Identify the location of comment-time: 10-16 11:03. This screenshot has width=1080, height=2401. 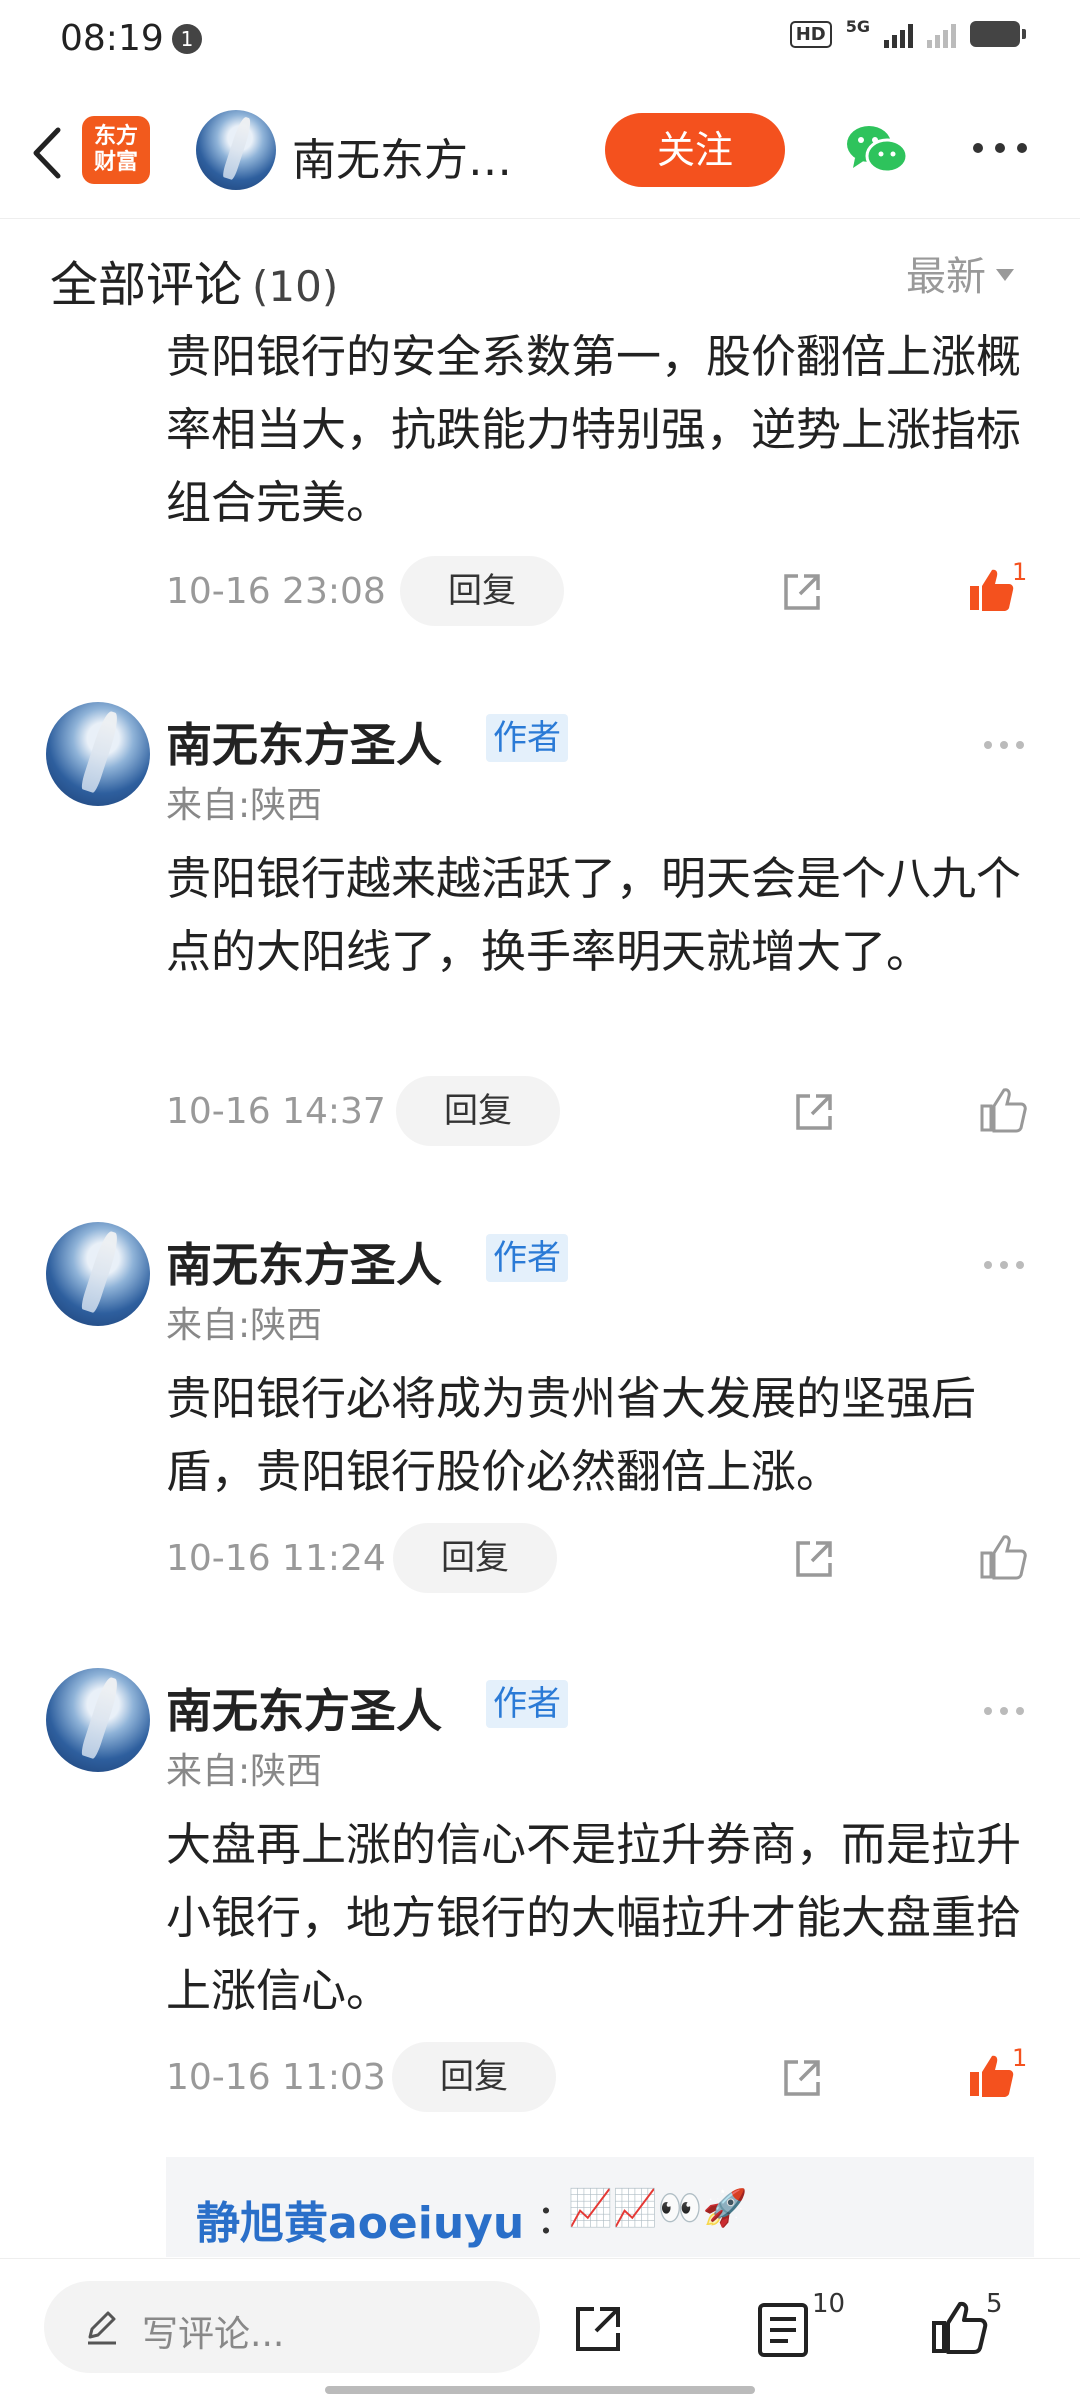
(276, 2077).